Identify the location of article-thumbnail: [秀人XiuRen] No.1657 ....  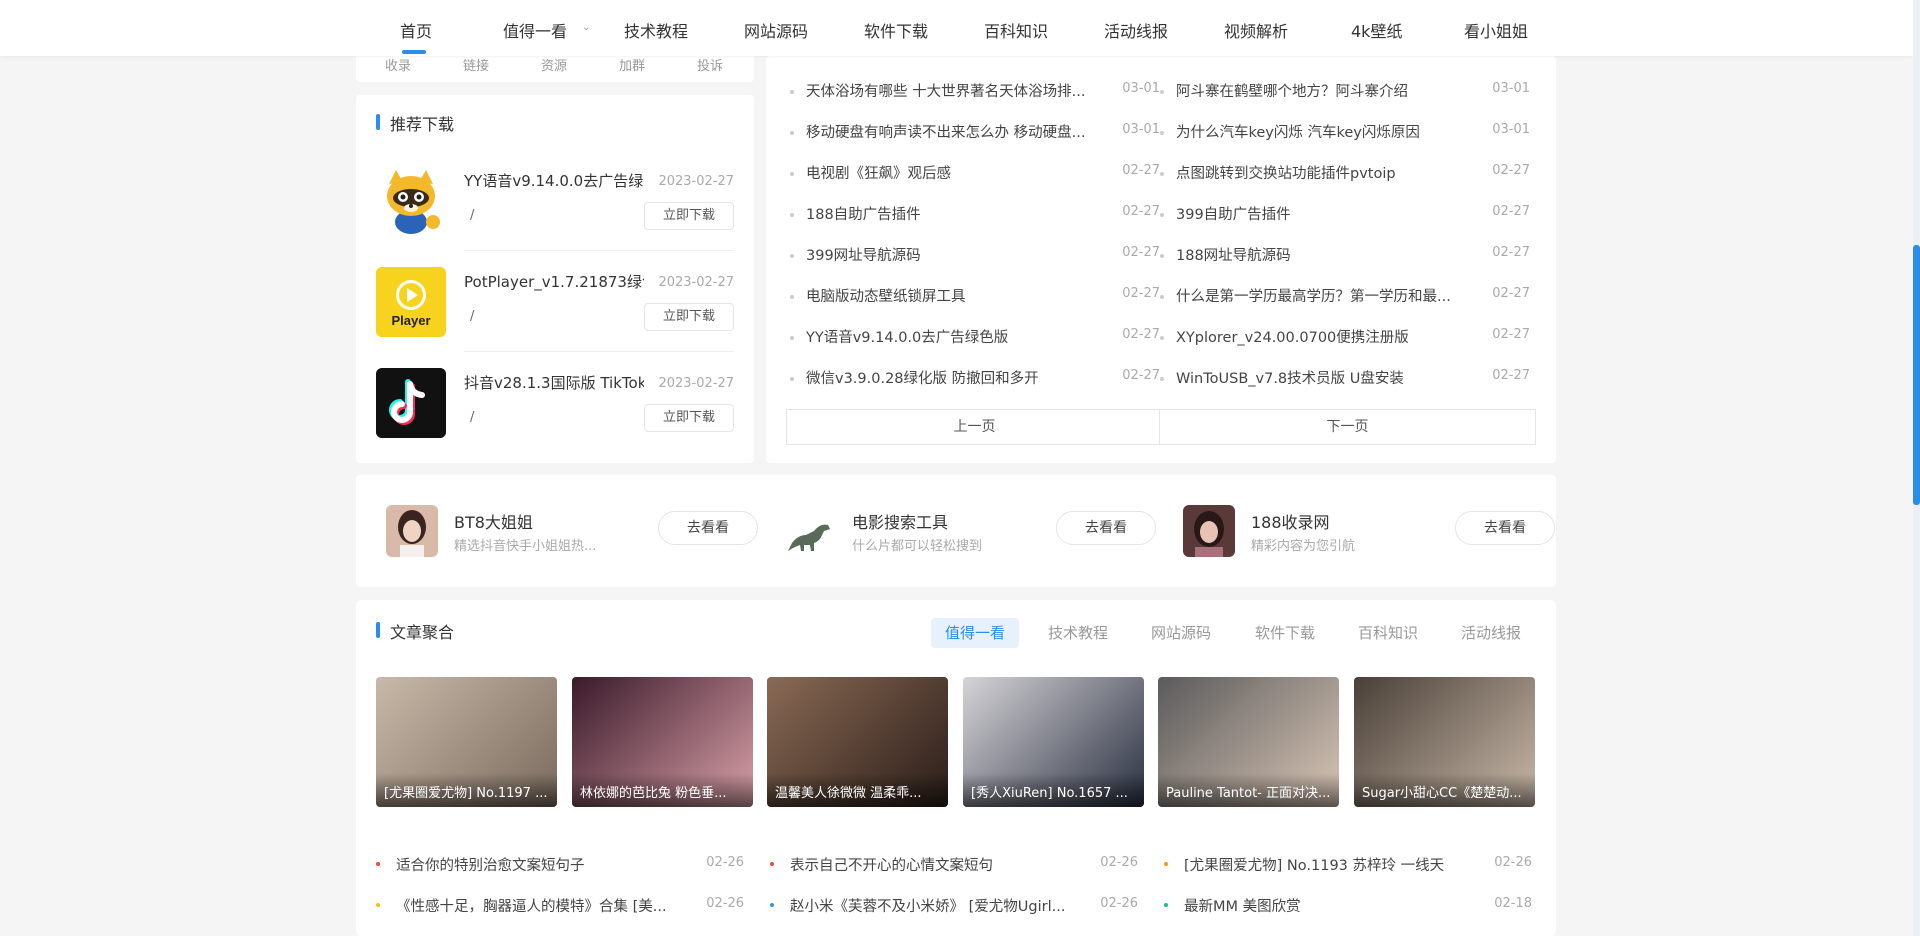
(1053, 742).